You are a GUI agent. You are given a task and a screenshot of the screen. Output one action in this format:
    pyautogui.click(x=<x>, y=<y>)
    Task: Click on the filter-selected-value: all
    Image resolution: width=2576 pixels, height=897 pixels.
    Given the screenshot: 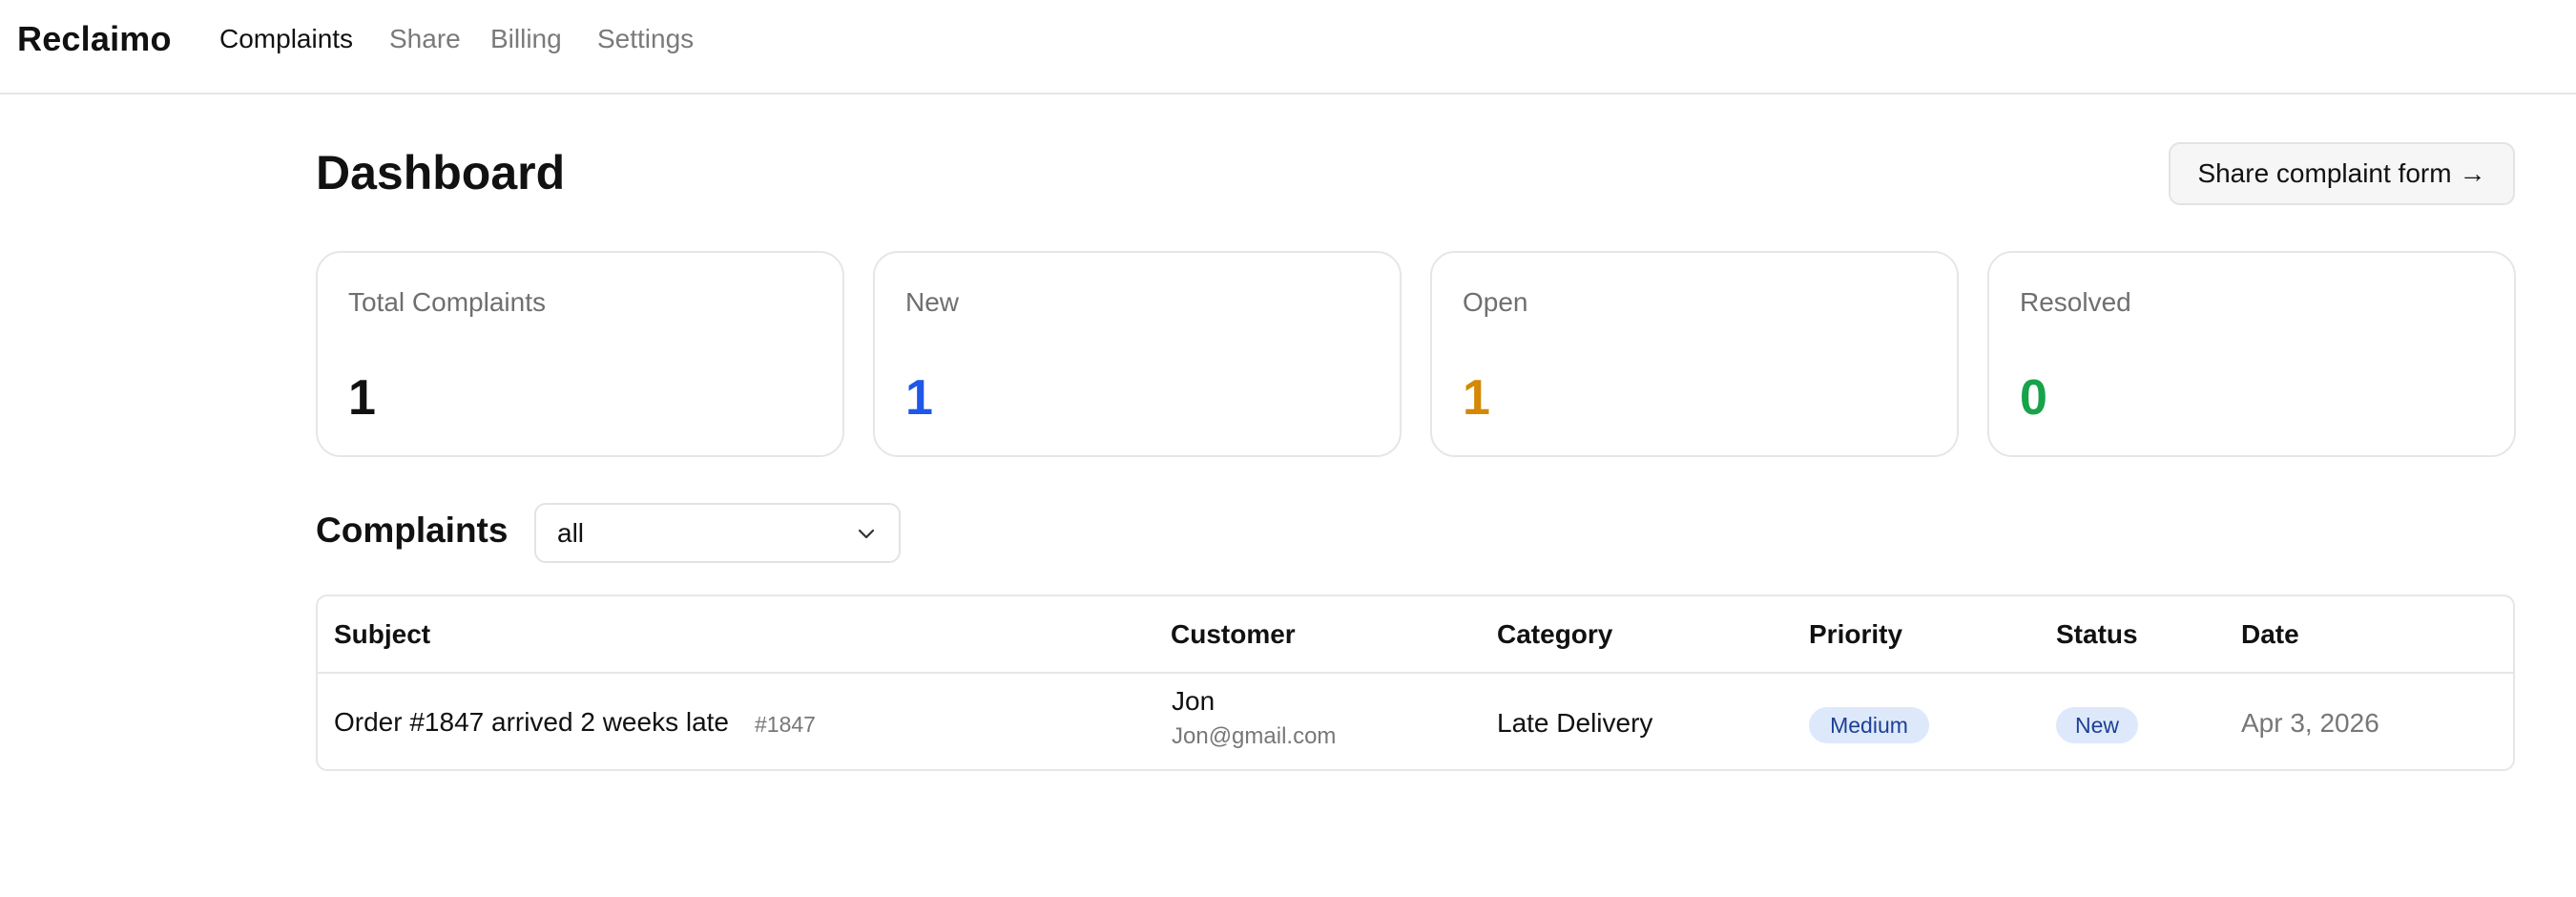 What is the action you would take?
    pyautogui.click(x=571, y=533)
    